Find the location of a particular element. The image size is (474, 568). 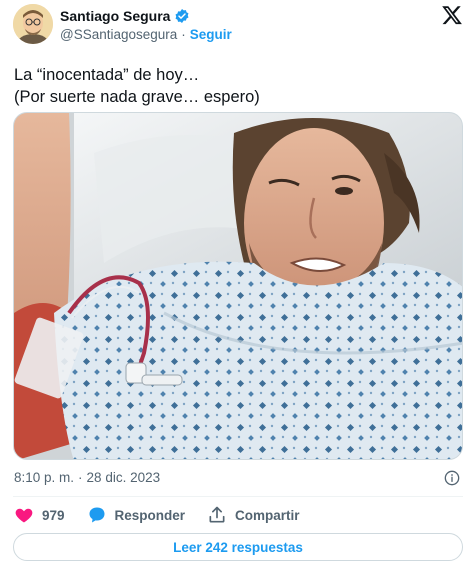

author-handle-line: @SSantiagosegura · Seguir is located at coordinates (146, 34).